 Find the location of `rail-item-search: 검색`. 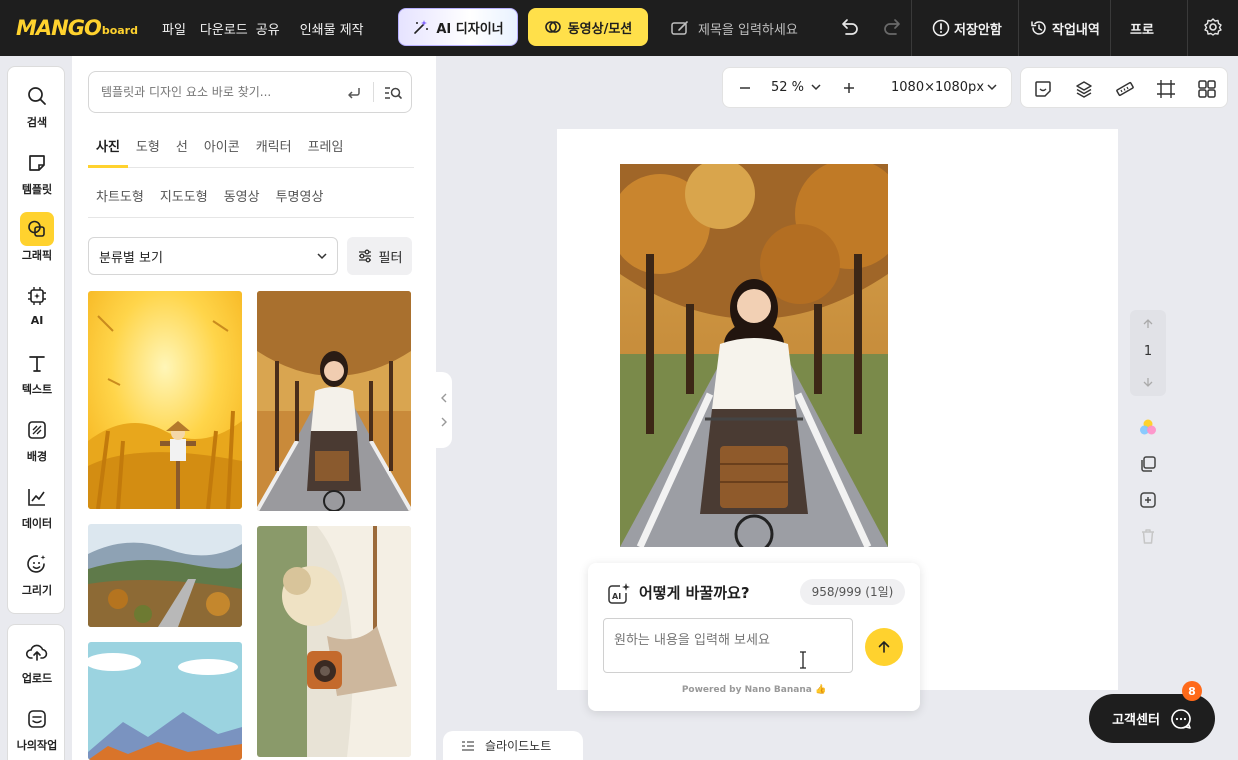

rail-item-search: 검색 is located at coordinates (37, 104).